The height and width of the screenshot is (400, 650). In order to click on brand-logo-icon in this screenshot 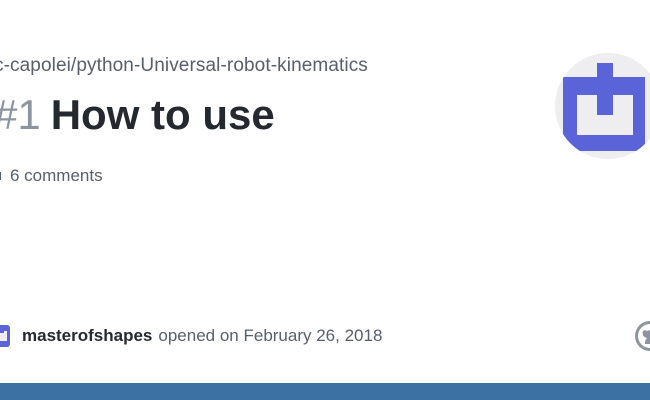, I will do `click(604, 107)`.